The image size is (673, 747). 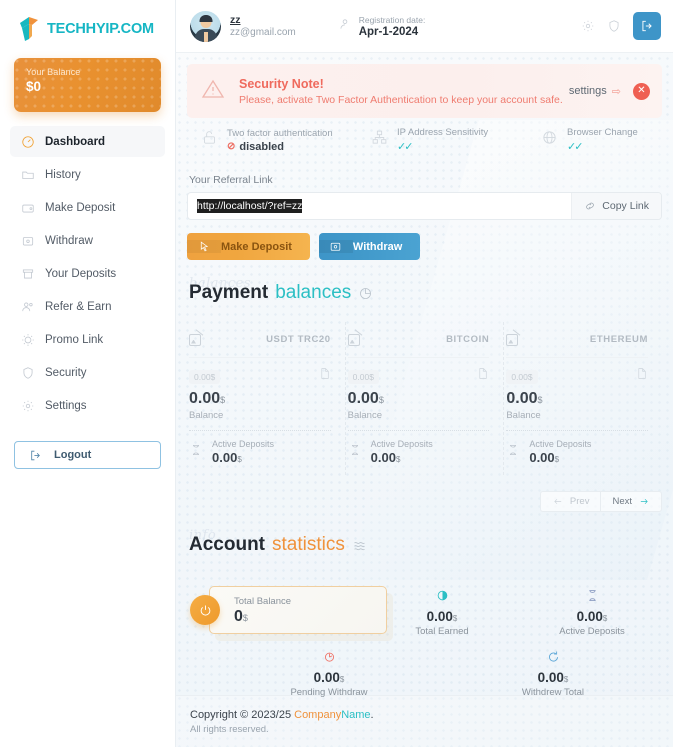 What do you see at coordinates (205, 610) in the screenshot?
I see `power-icon` at bounding box center [205, 610].